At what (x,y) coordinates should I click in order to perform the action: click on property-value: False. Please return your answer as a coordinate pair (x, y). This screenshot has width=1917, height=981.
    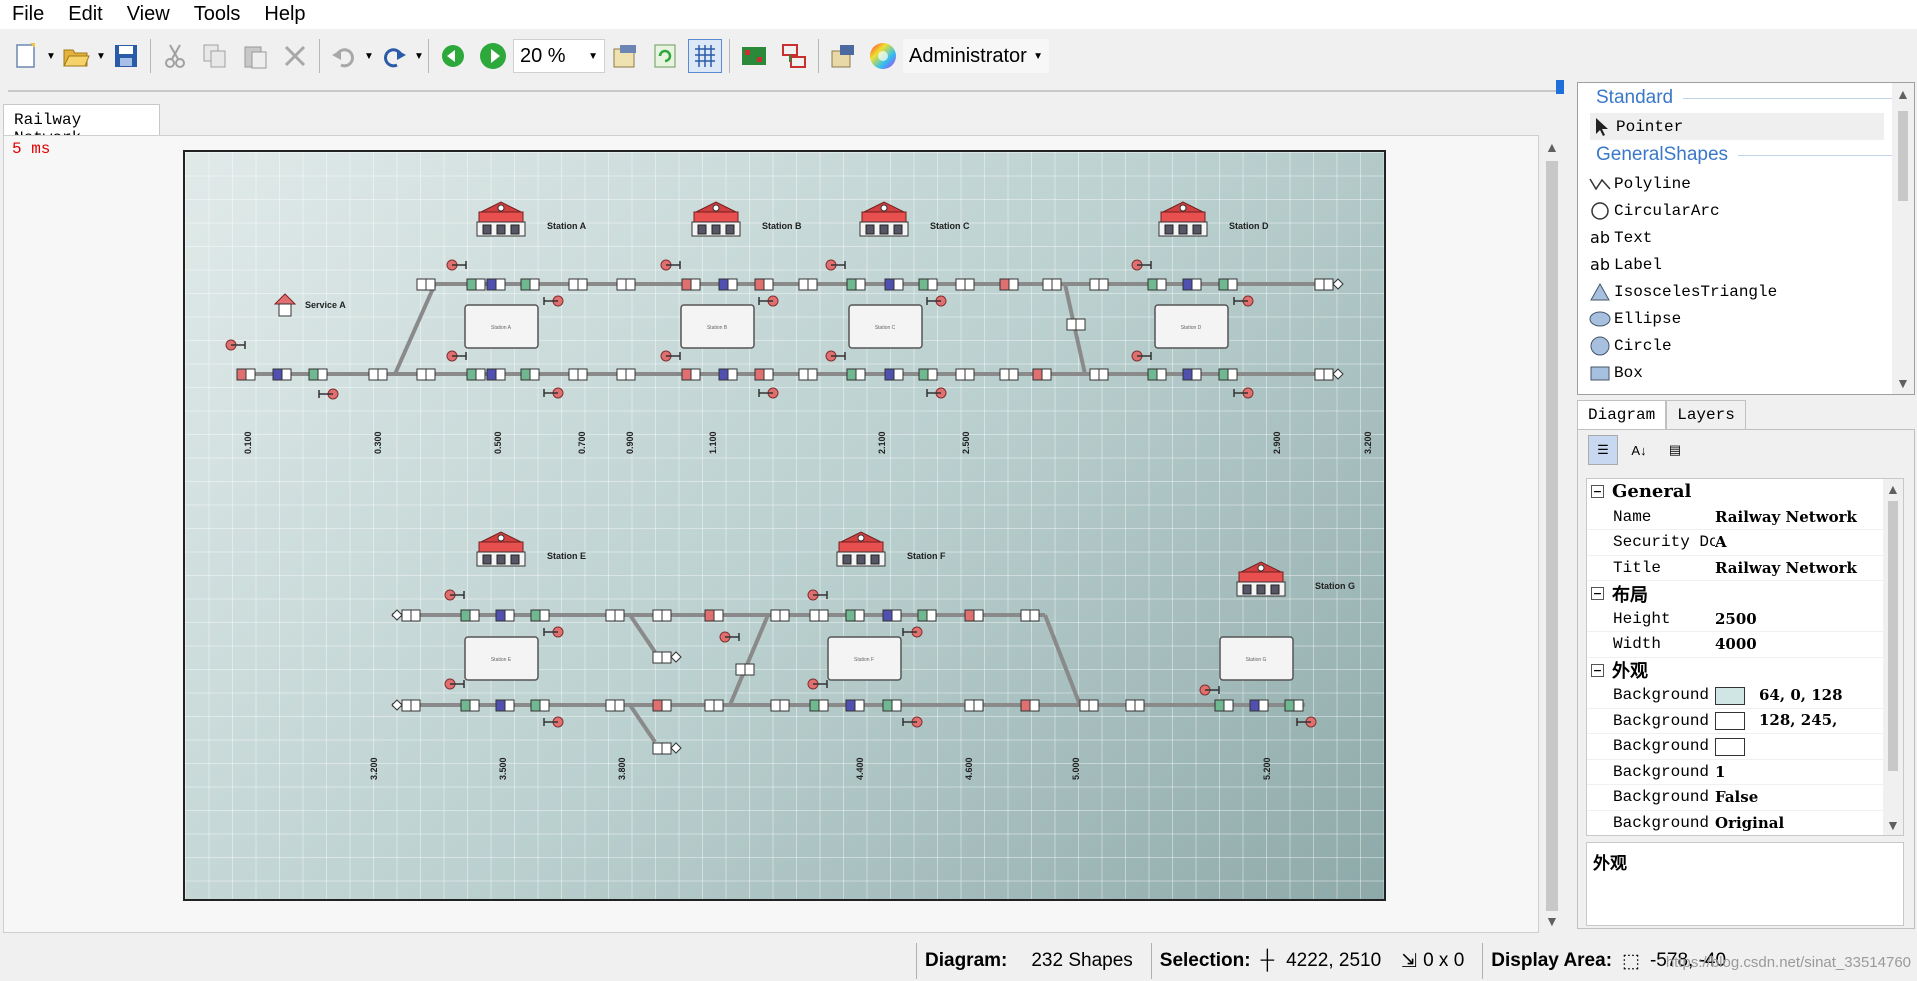
    Looking at the image, I should click on (1809, 797).